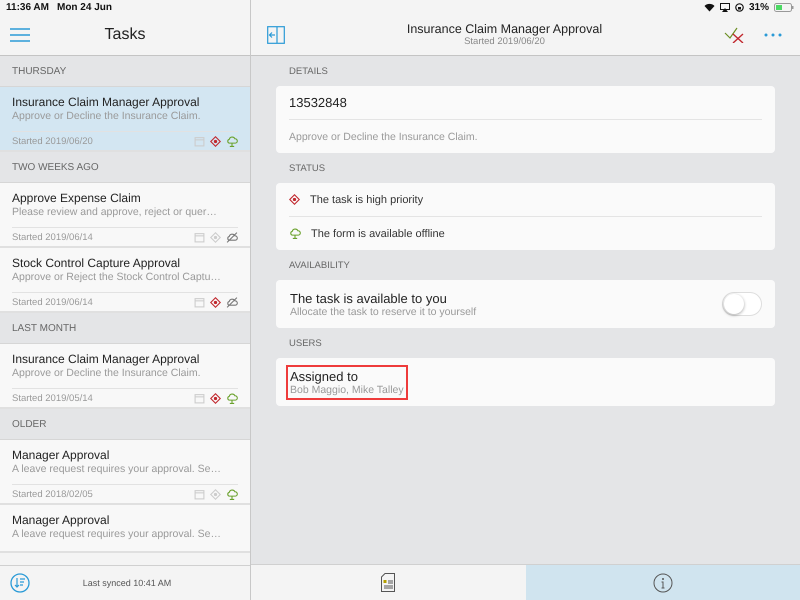 This screenshot has height=600, width=800. I want to click on detail-subtitle: Started 2019/06/20, so click(504, 41).